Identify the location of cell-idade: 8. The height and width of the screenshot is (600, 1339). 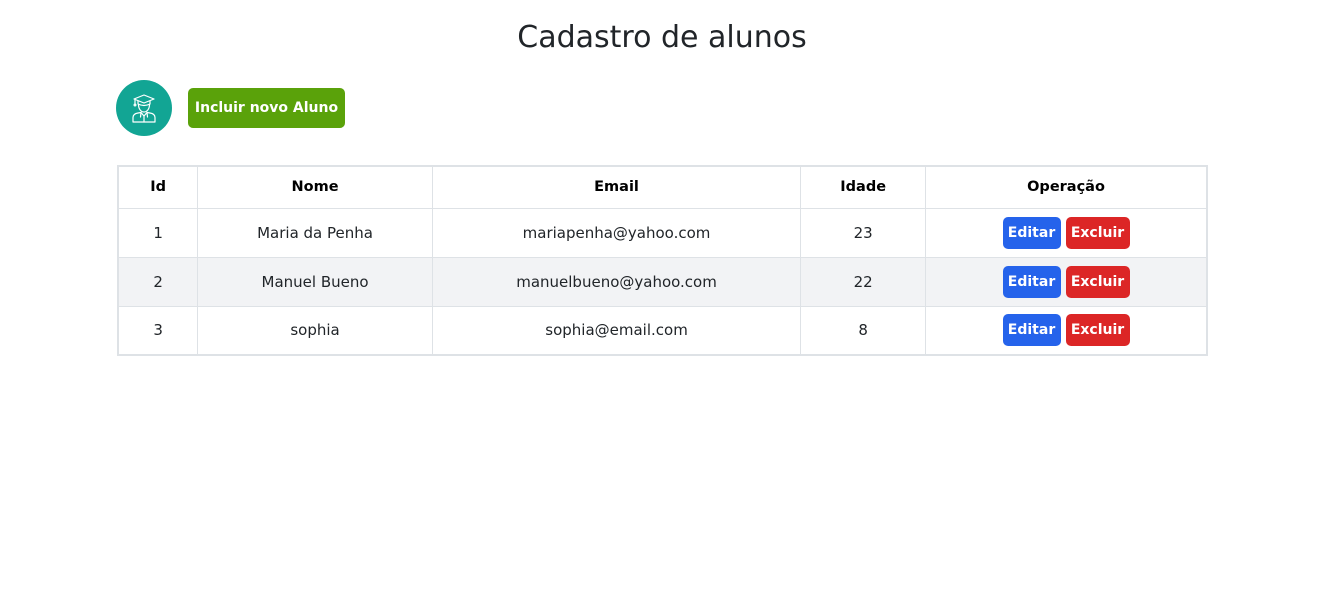
(863, 330).